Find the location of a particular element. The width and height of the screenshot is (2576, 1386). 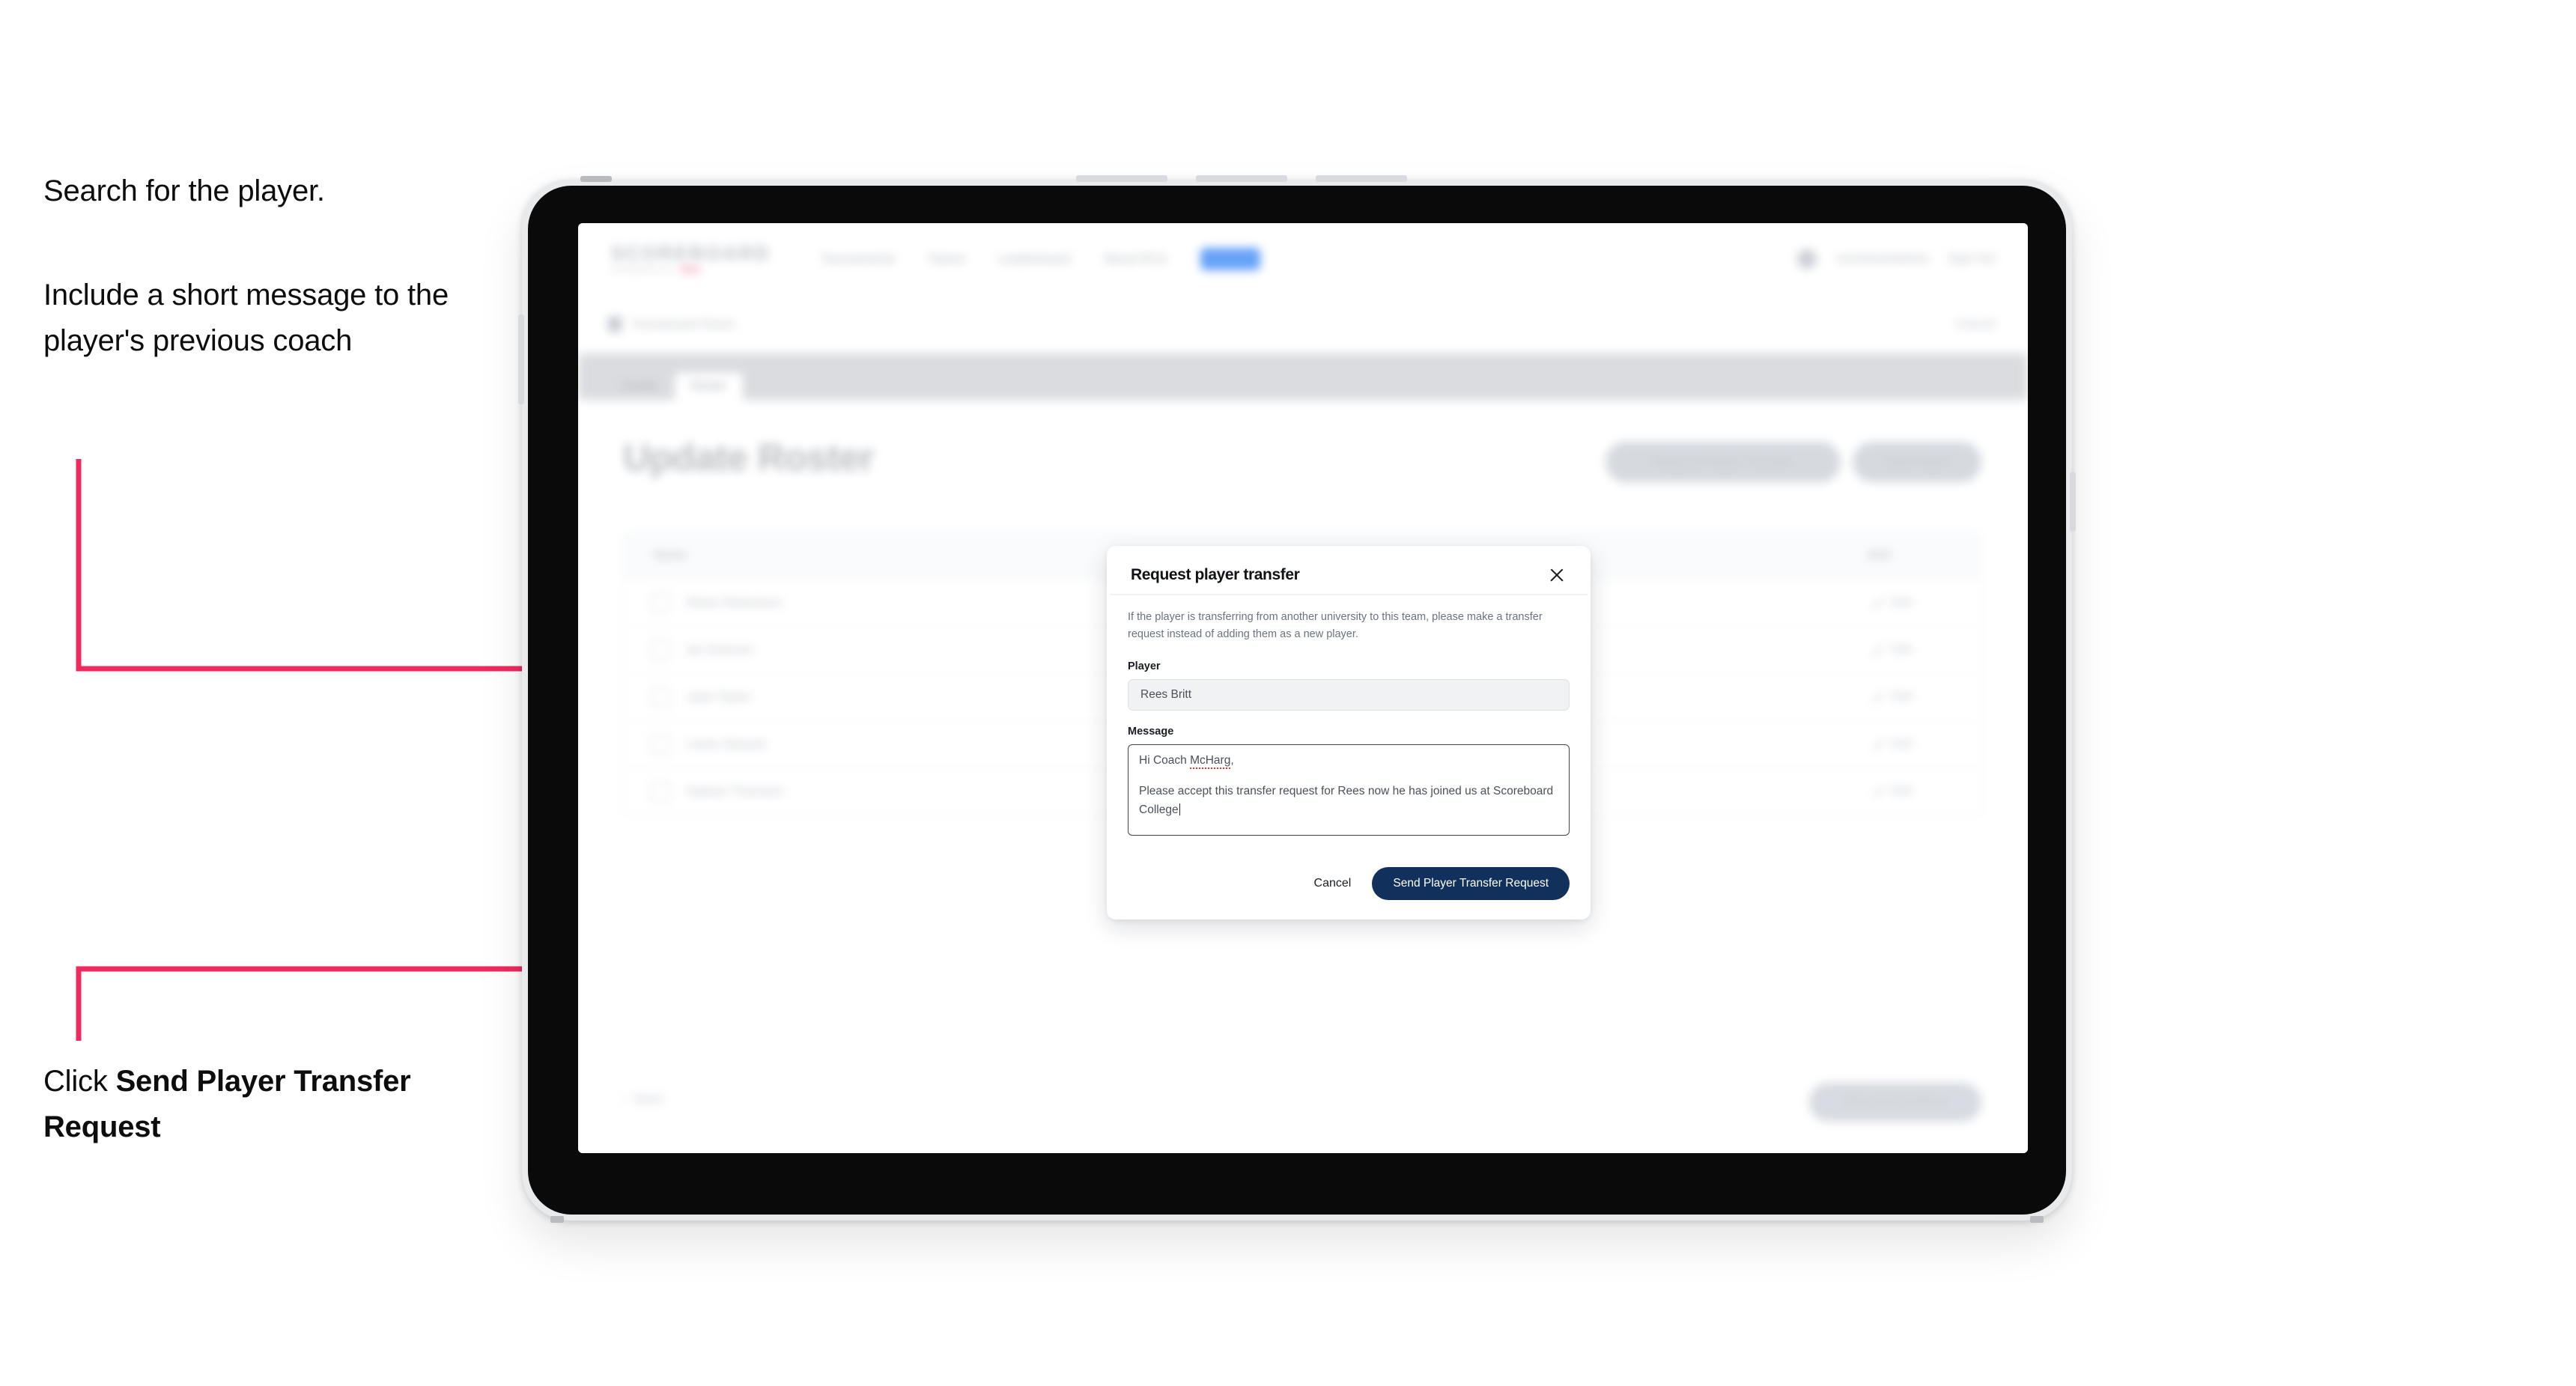

row-player-name: Ethan Robertson is located at coordinates (735, 602).